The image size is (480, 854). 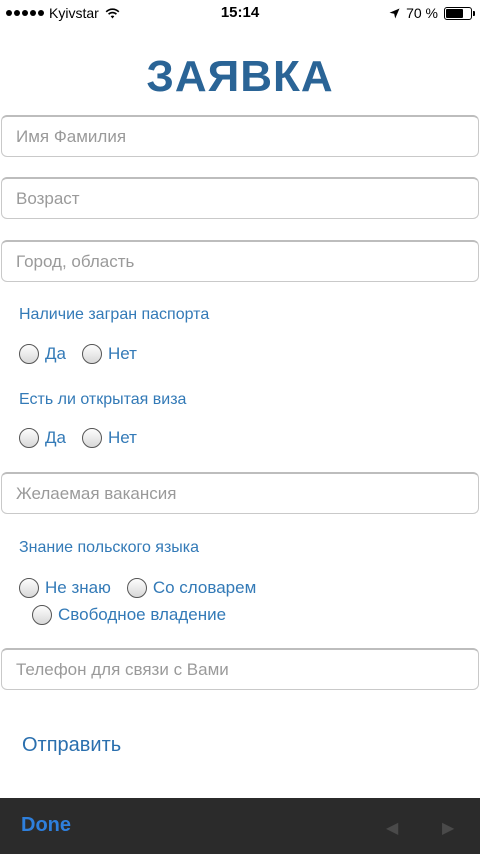 What do you see at coordinates (240, 826) in the screenshot?
I see `keyboard-toolbar: Done ◀ ▶` at bounding box center [240, 826].